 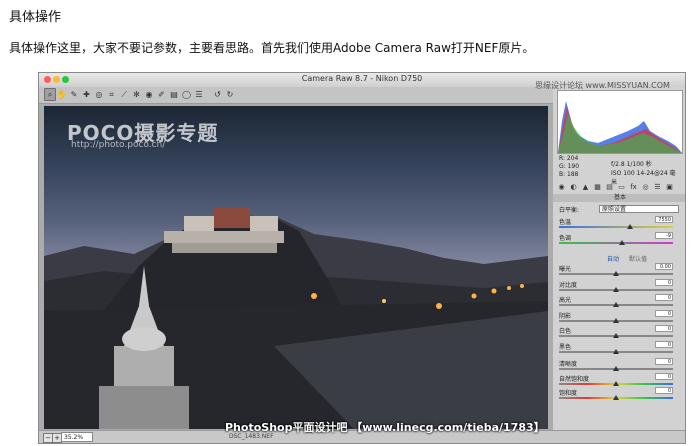 What do you see at coordinates (621, 242) in the screenshot?
I see `tint-knob` at bounding box center [621, 242].